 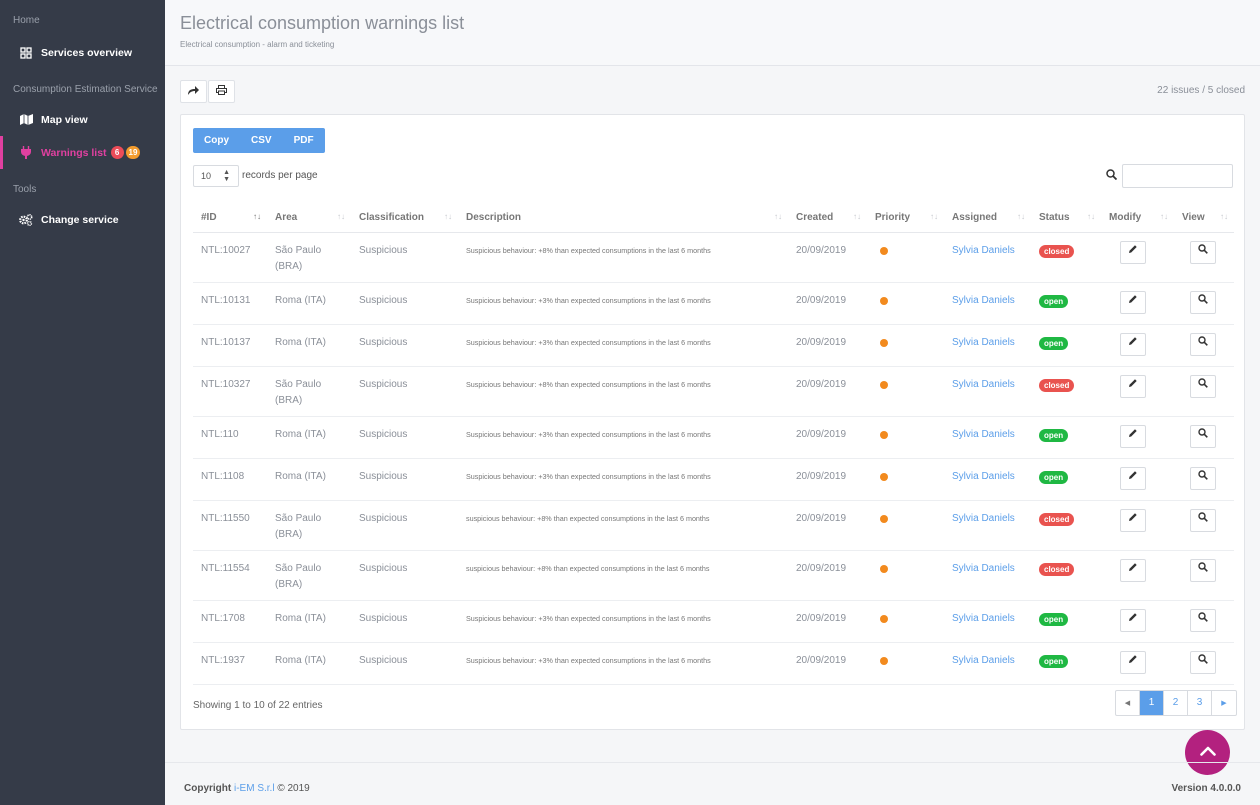 What do you see at coordinates (209, 217) in the screenshot?
I see `column-header-label: #ID` at bounding box center [209, 217].